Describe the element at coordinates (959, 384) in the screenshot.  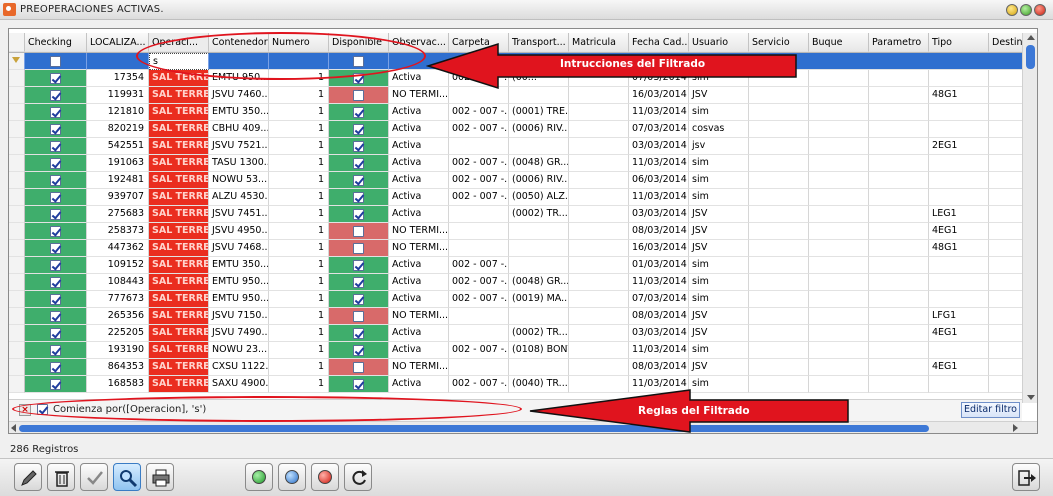
I see `cell-tipo` at that location.